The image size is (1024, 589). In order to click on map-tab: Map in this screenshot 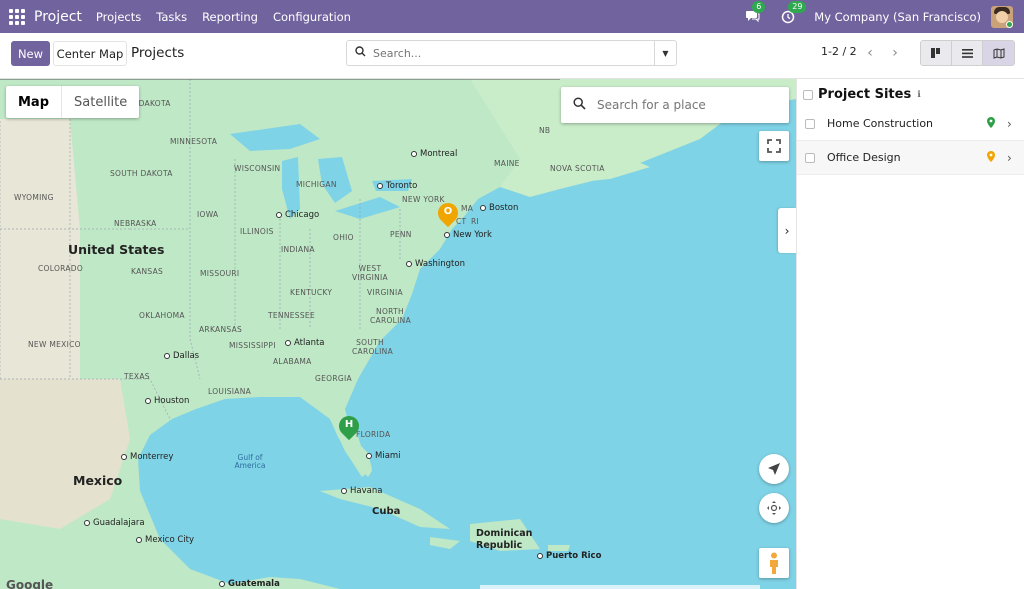, I will do `click(34, 102)`.